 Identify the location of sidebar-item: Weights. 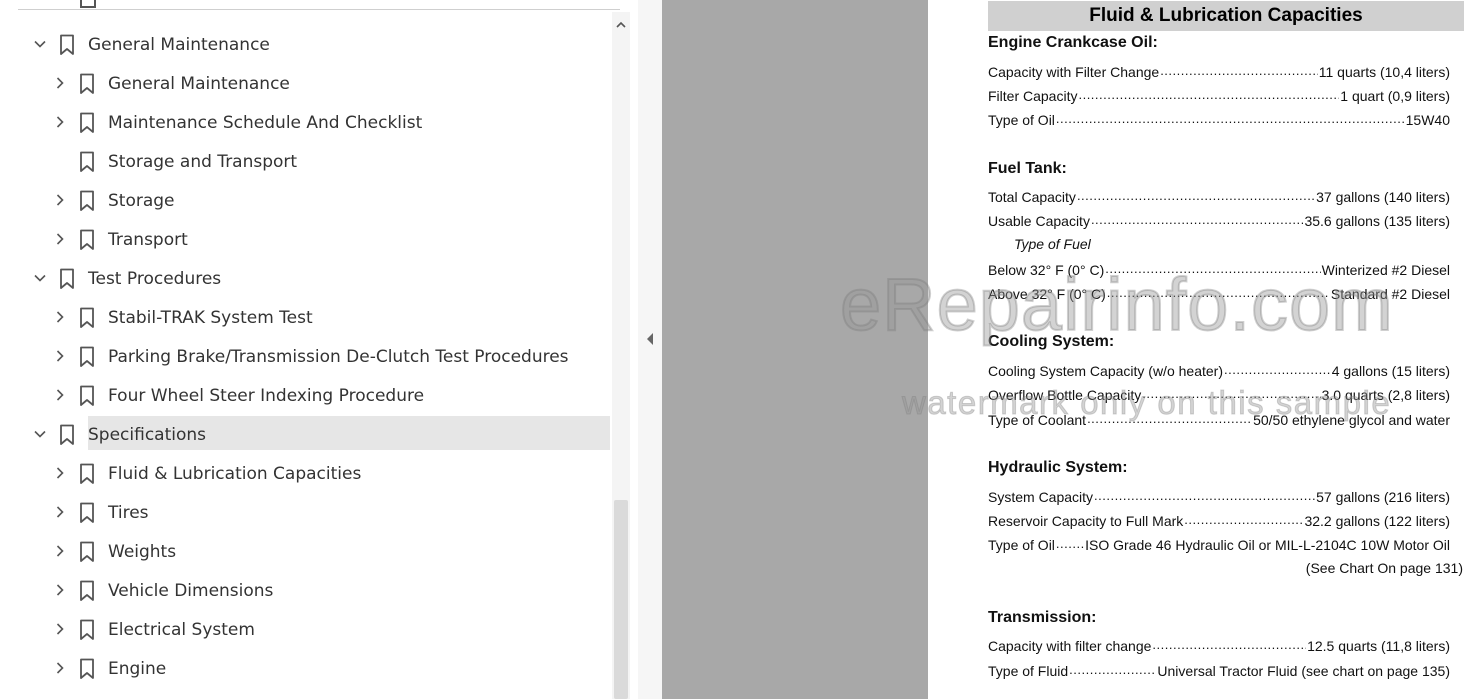
(306, 552).